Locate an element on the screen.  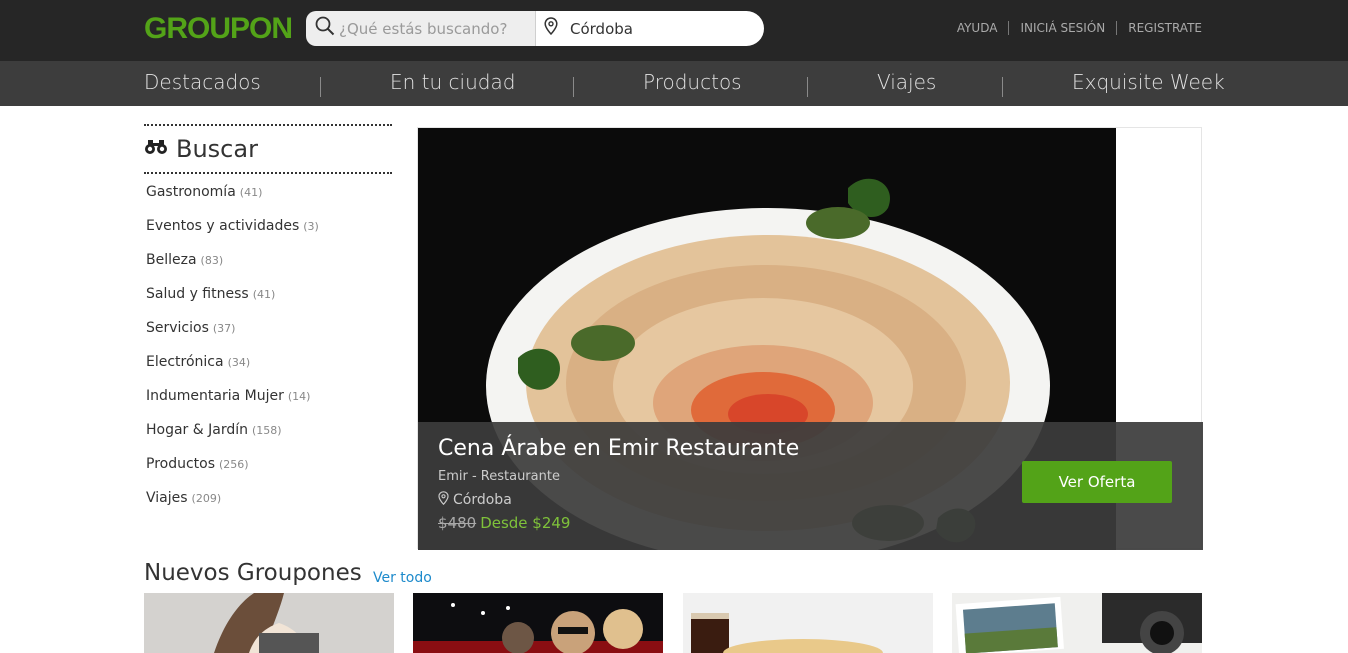
deal-location: Córdoba is located at coordinates (475, 500).